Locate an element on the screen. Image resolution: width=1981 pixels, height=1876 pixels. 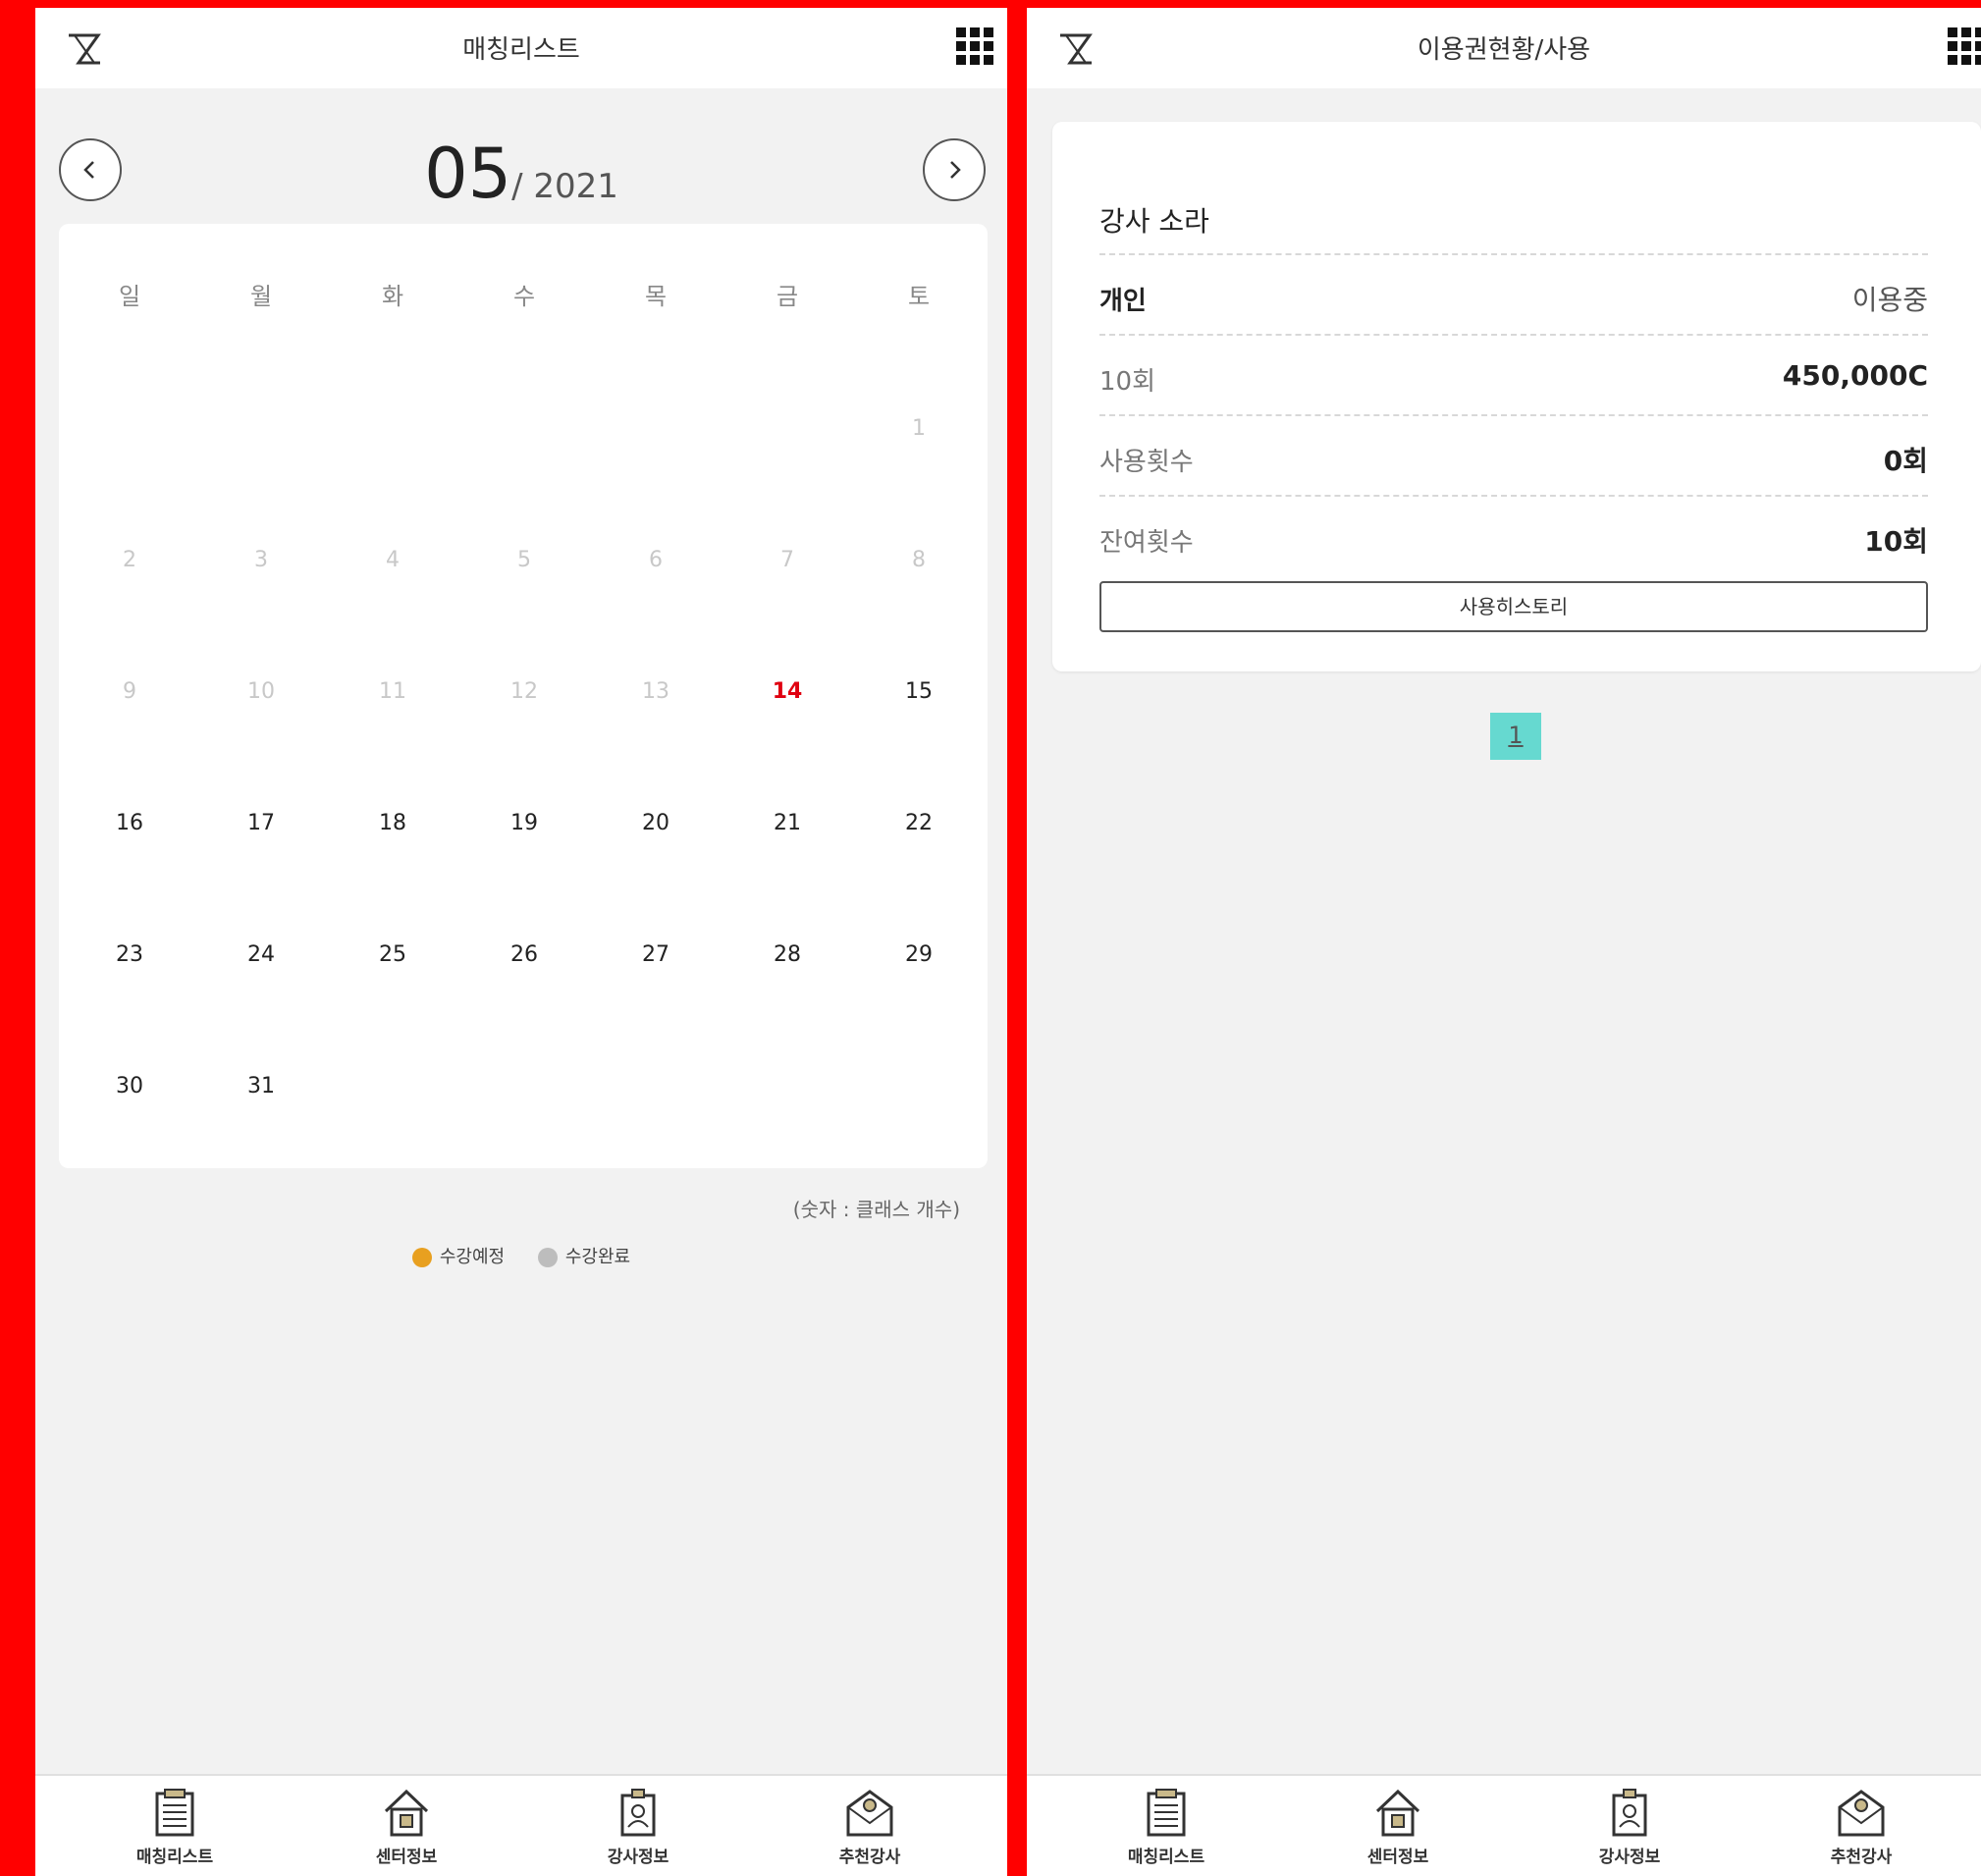
pagination-page-1: 1 is located at coordinates (1515, 736).